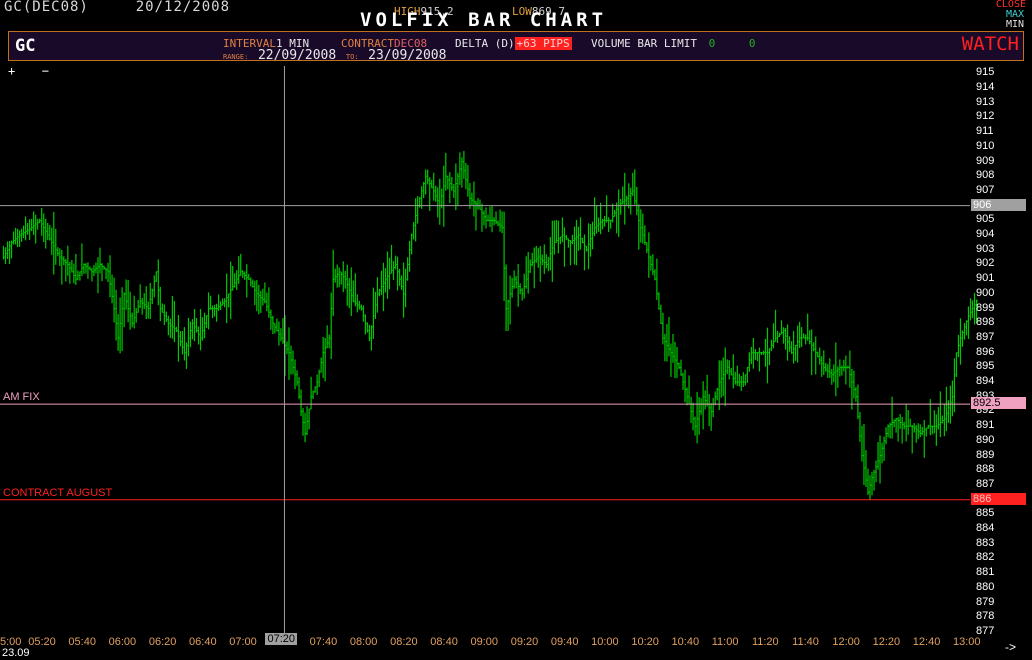  Describe the element at coordinates (985, 248) in the screenshot. I see `y-tick-label: 903` at that location.